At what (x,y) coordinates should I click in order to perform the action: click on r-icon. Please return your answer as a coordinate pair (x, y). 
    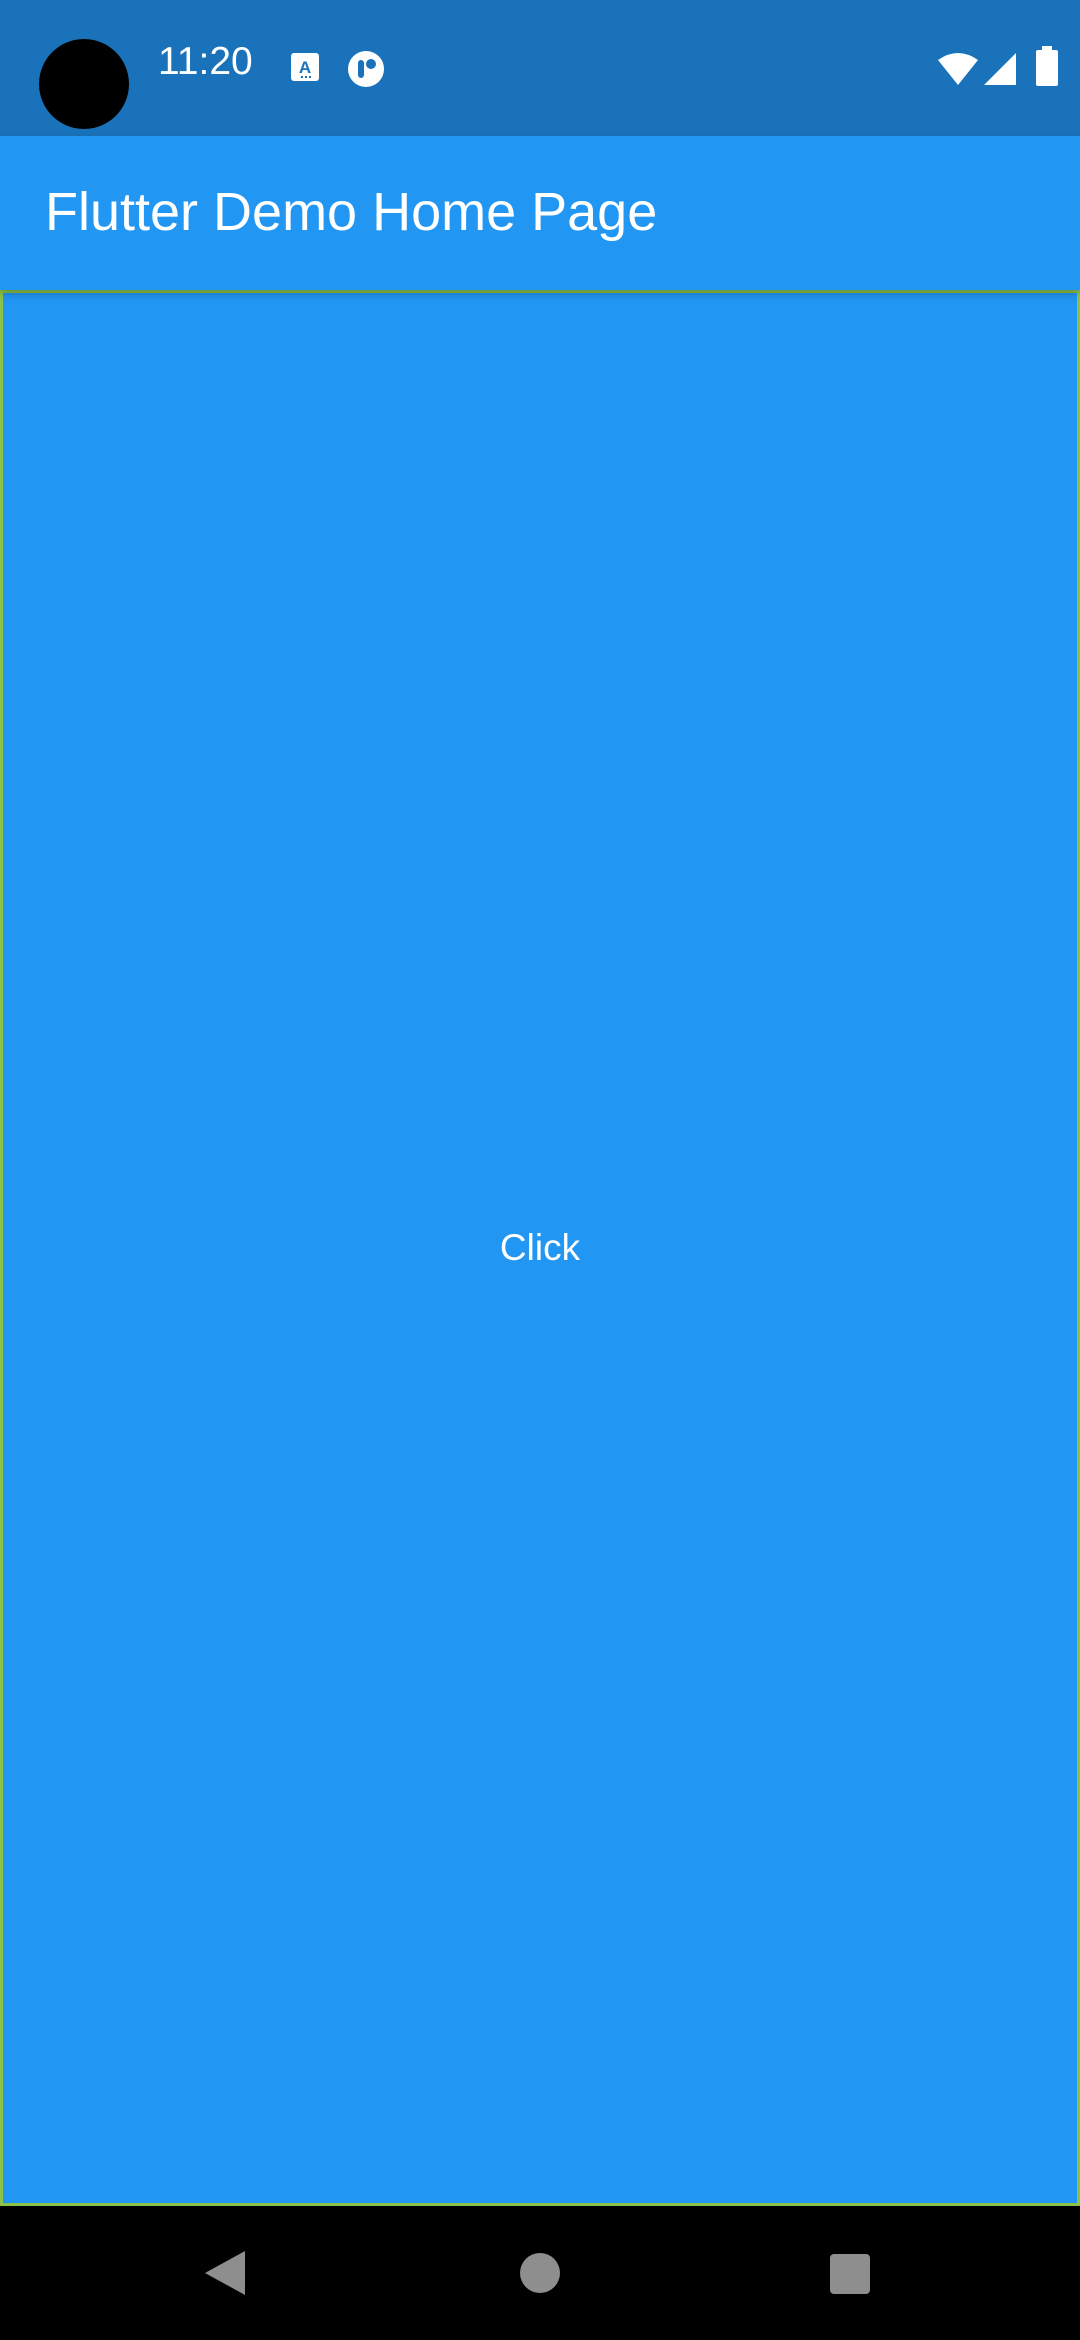
    Looking at the image, I should click on (366, 69).